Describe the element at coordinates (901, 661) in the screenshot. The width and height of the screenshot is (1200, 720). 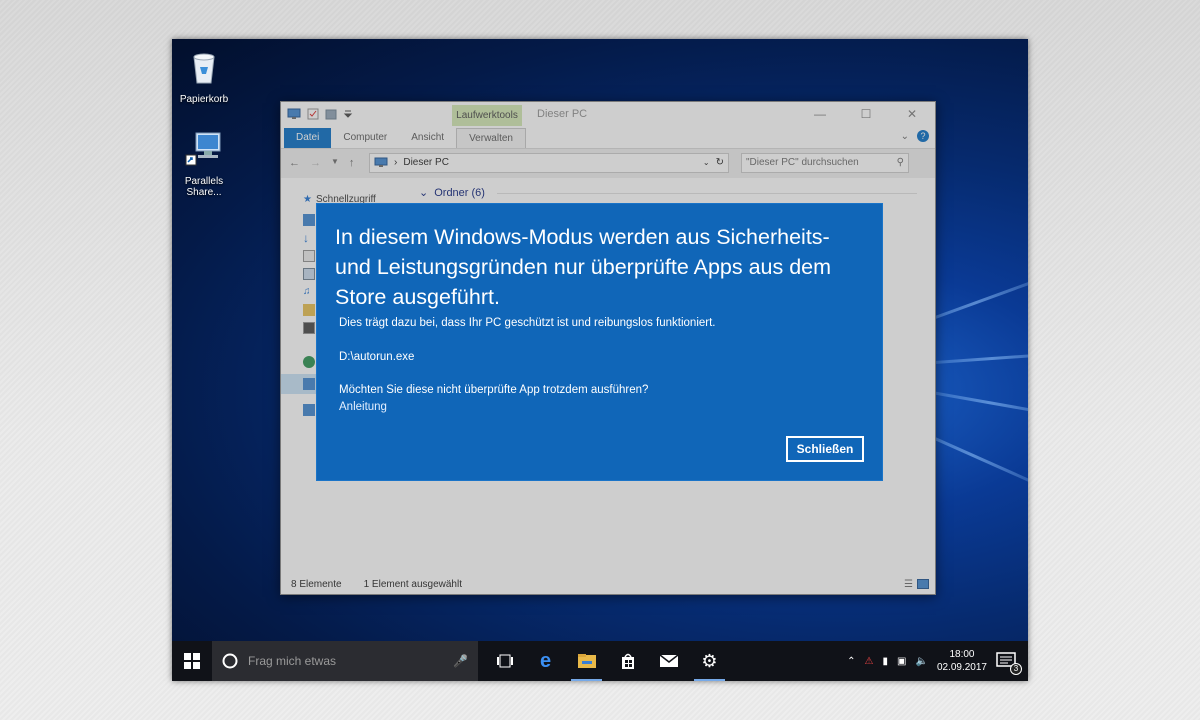
I see `network-status-icon: ▣` at that location.